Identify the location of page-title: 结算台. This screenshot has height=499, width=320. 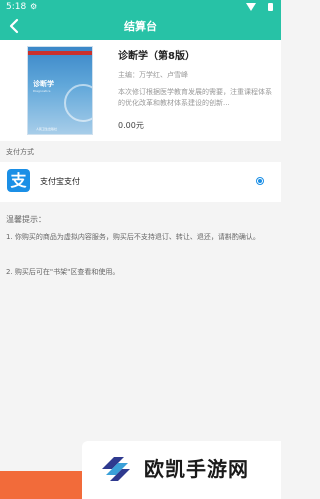
(140, 26).